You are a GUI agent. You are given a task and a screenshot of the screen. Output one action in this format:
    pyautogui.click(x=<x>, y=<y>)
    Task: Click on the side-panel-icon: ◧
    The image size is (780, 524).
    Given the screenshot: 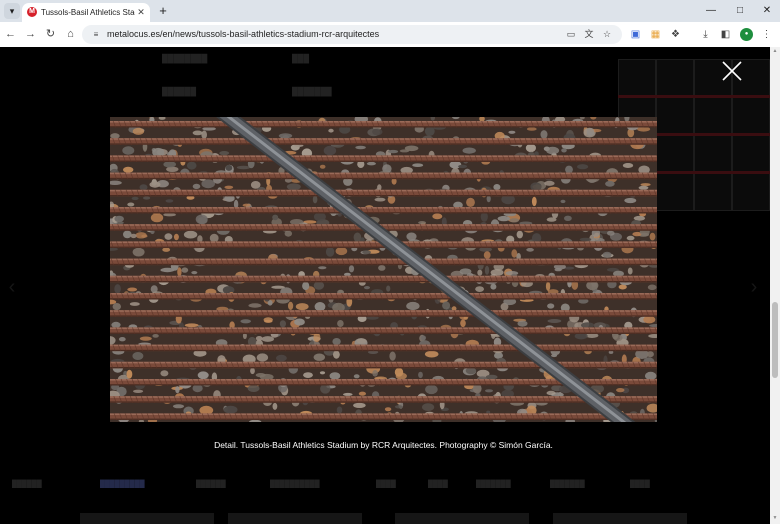 What is the action you would take?
    pyautogui.click(x=725, y=34)
    